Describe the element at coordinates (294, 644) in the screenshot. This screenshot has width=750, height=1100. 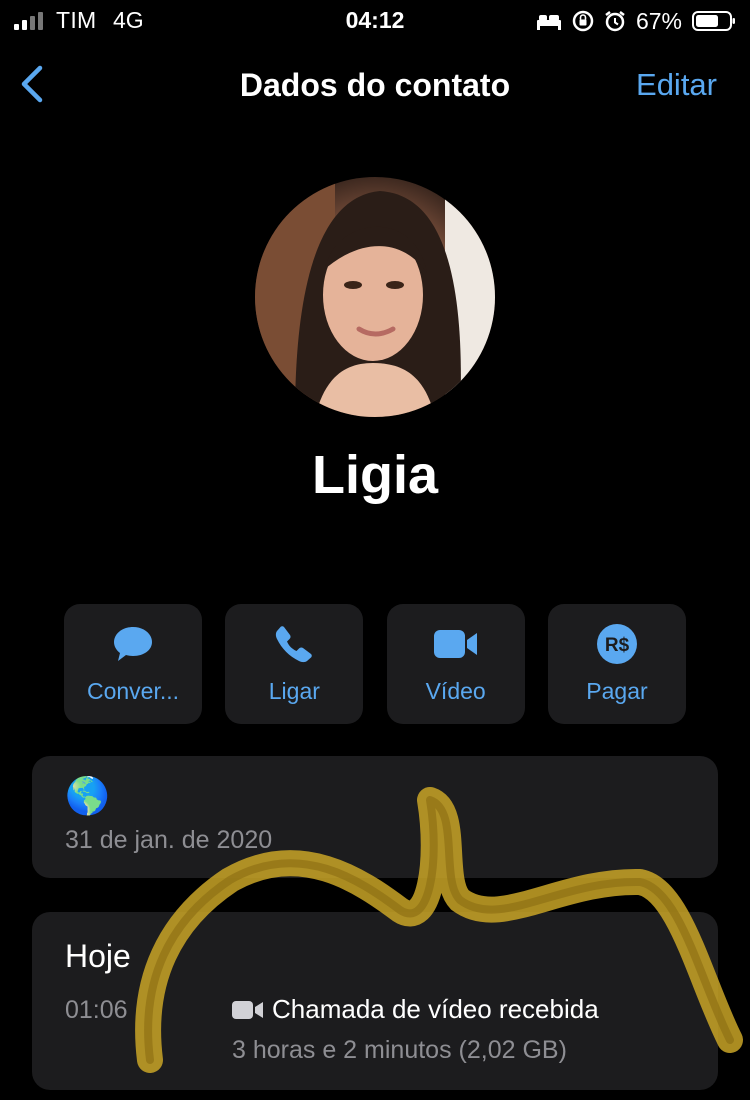
I see `phone-icon` at that location.